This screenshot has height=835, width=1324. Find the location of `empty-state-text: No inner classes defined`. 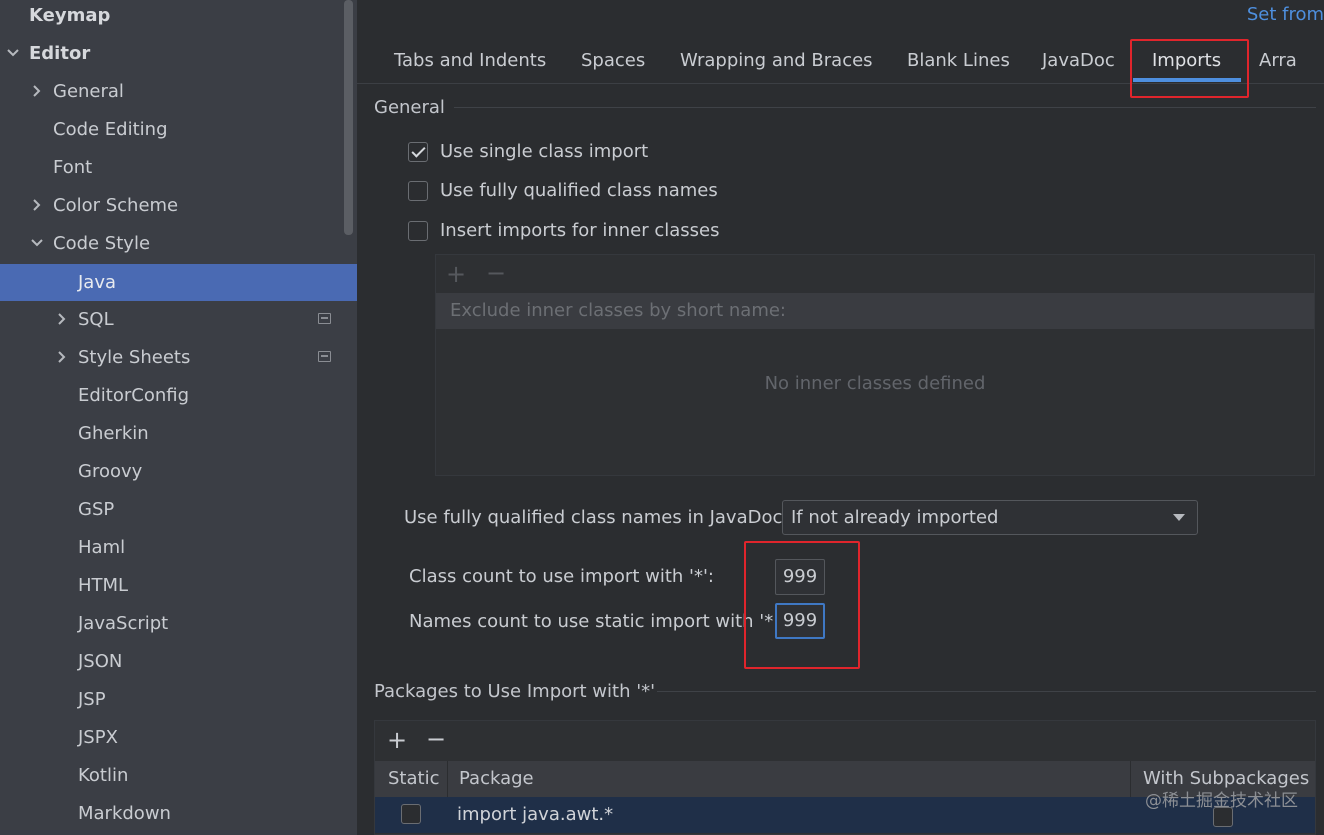

empty-state-text: No inner classes defined is located at coordinates (875, 383).